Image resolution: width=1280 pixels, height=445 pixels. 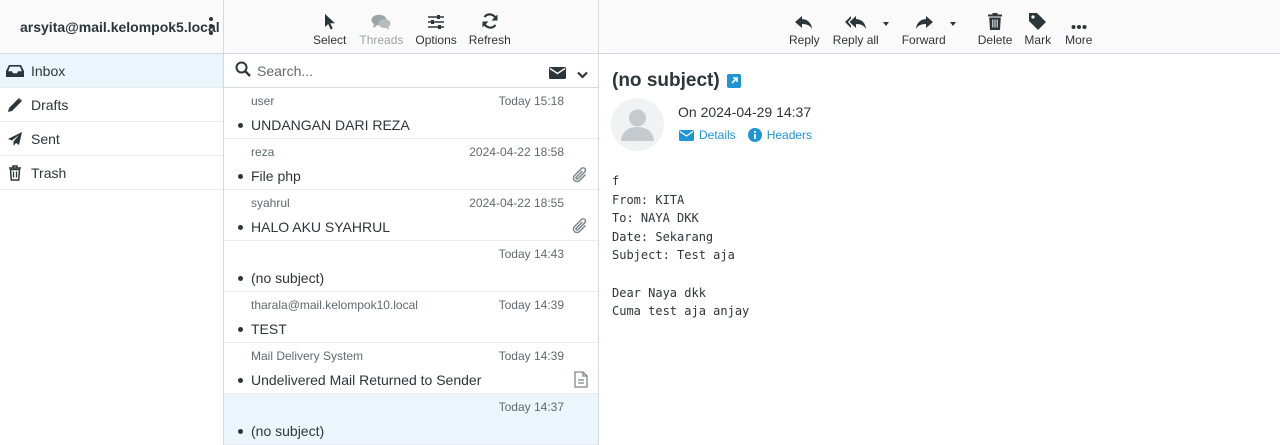 I want to click on forward-button: Forward, so click(x=928, y=27).